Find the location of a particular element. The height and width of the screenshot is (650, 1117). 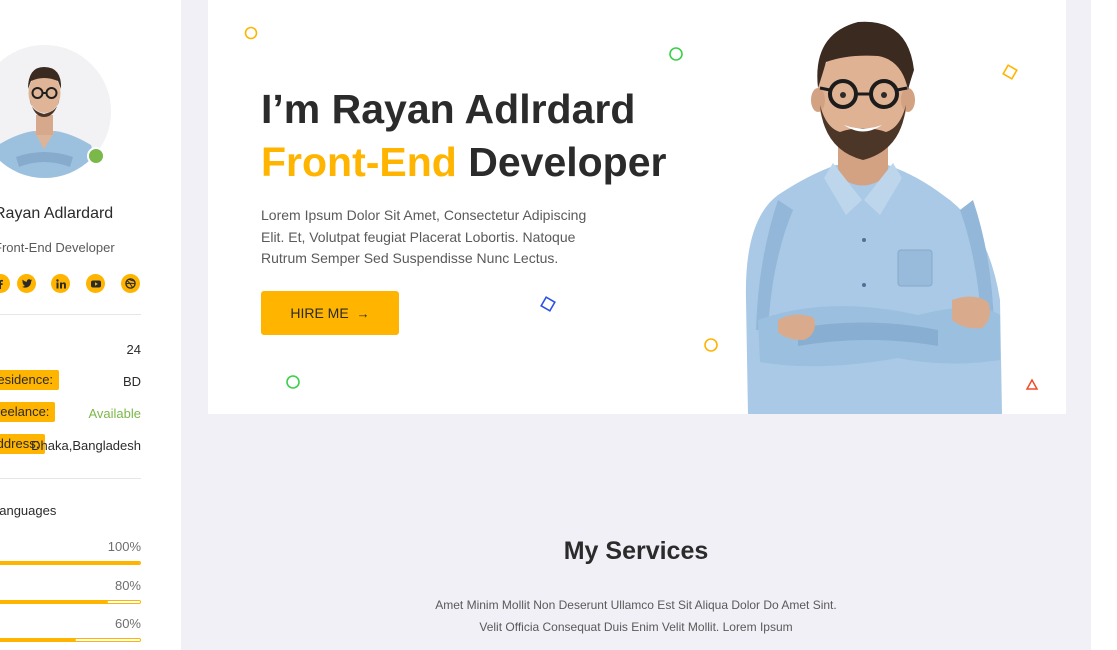

info-age-value: 24 is located at coordinates (133, 349).